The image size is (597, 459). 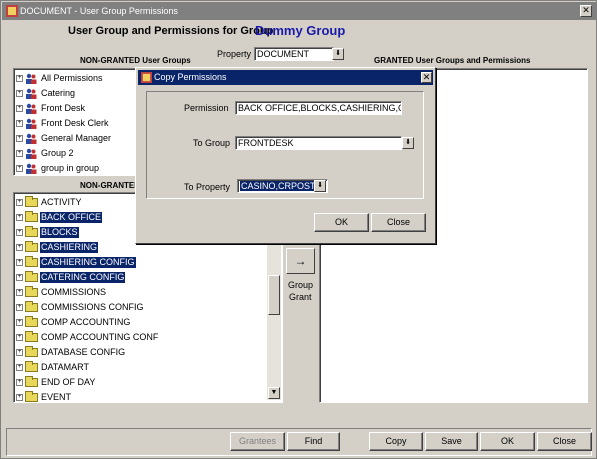 What do you see at coordinates (61, 202) in the screenshot?
I see `permission-label: ACTIVITY` at bounding box center [61, 202].